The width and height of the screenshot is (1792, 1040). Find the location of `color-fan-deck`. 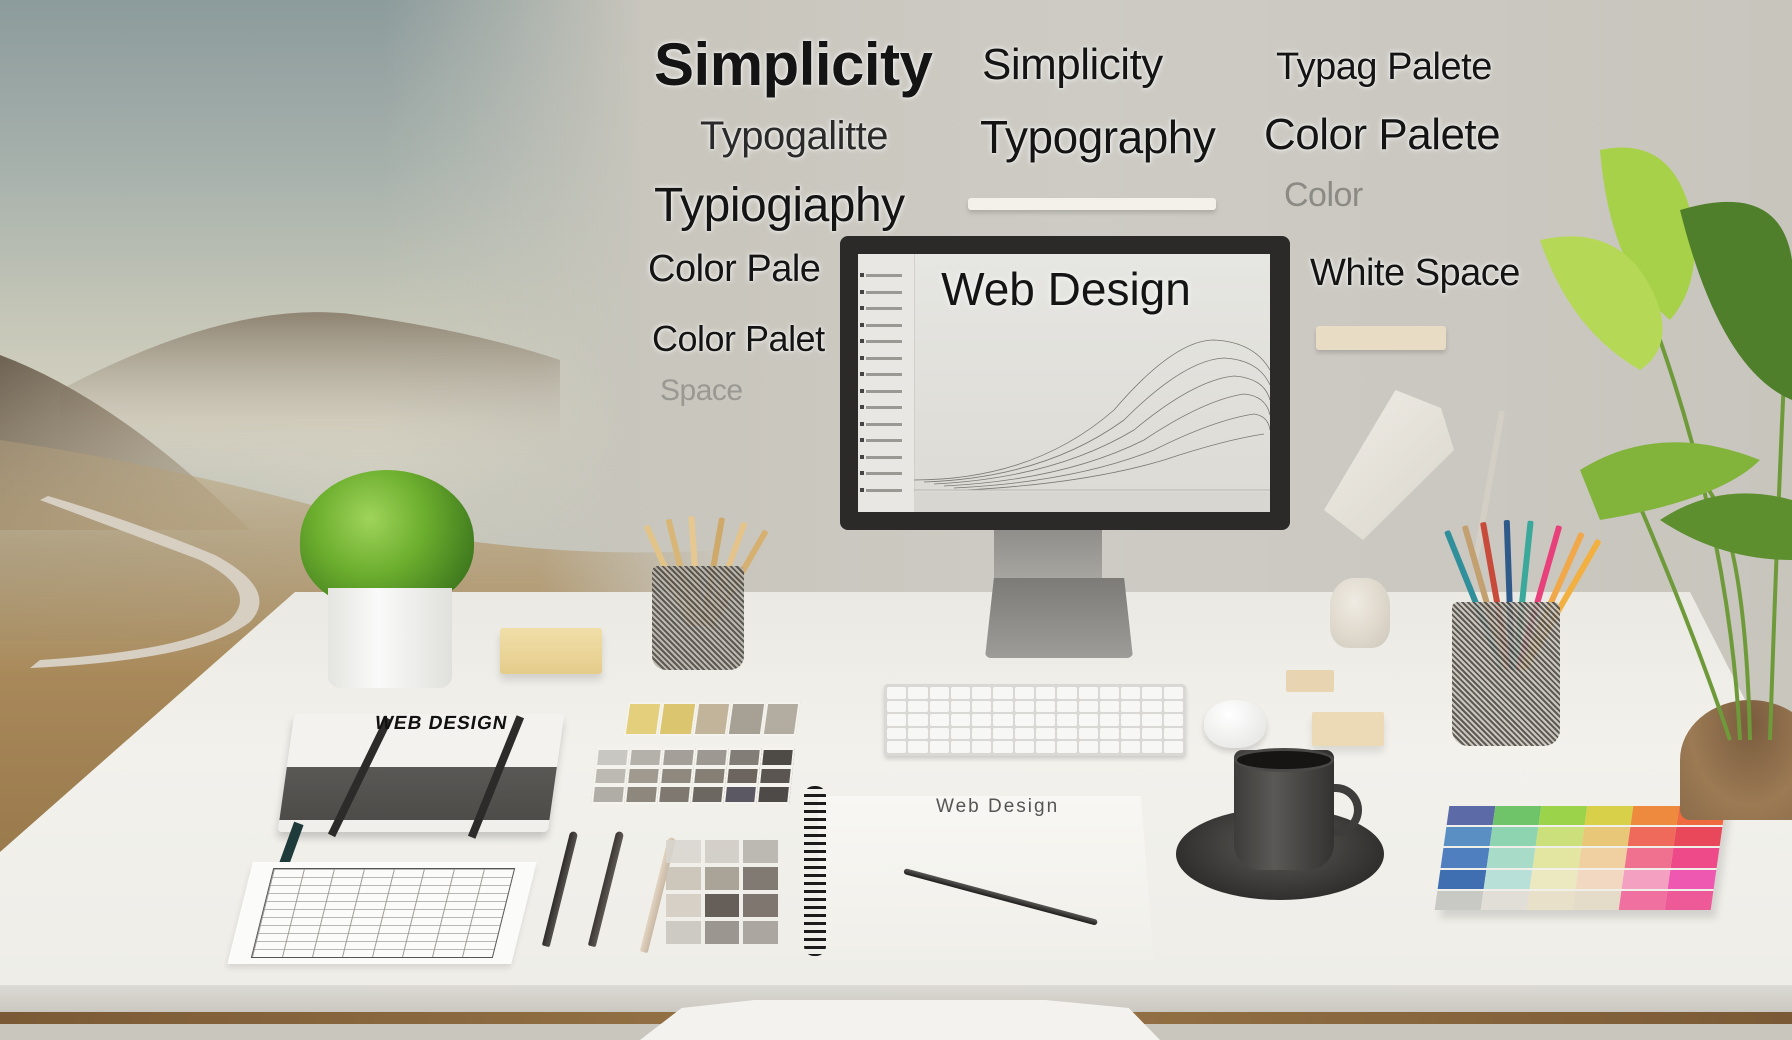

color-fan-deck is located at coordinates (1580, 858).